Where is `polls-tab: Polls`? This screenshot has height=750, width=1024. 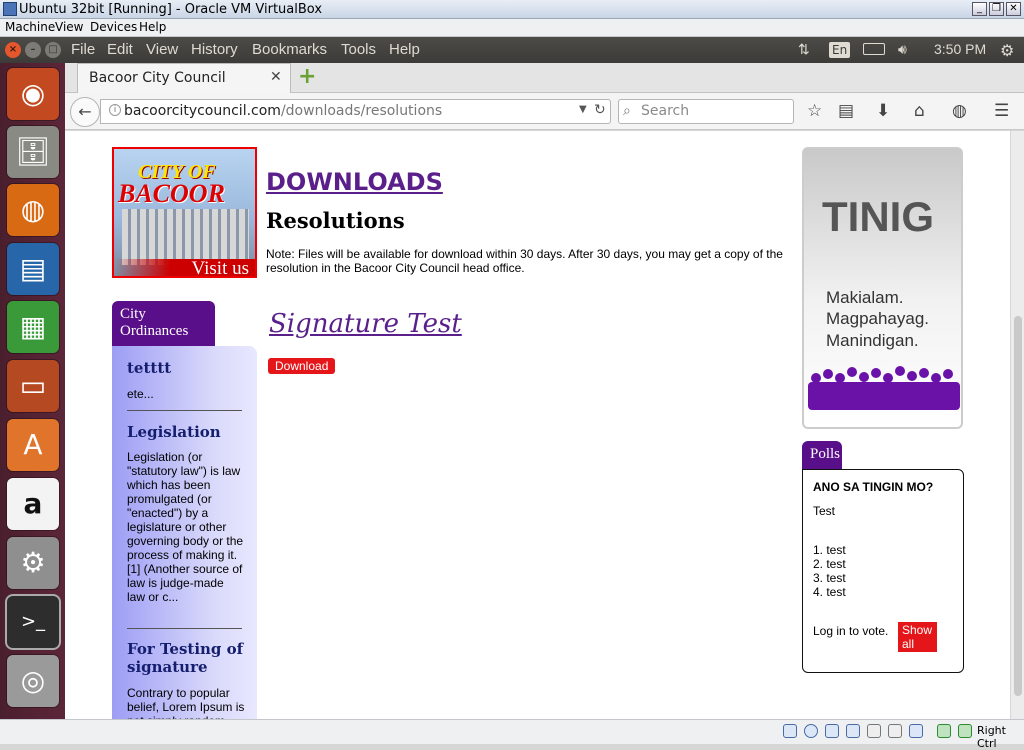
polls-tab: Polls is located at coordinates (822, 455).